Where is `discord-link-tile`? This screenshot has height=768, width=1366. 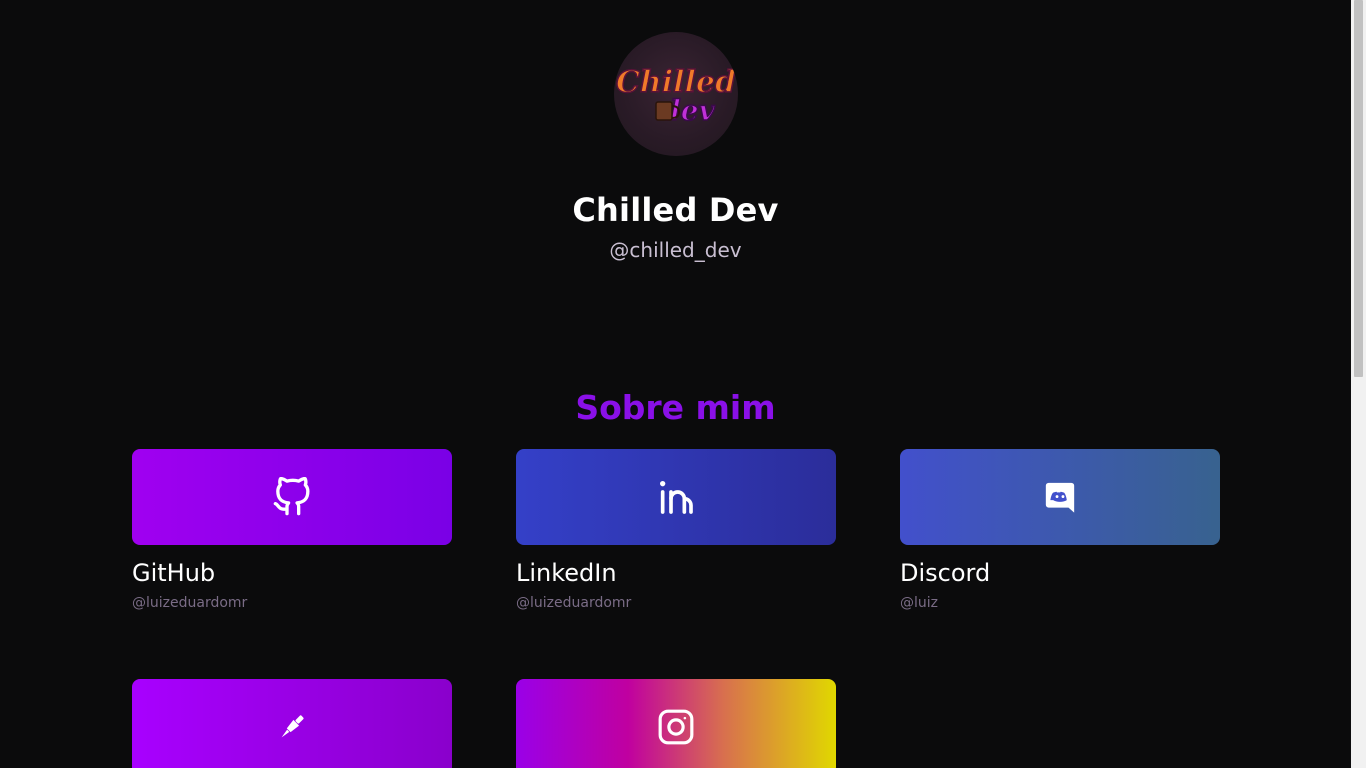
discord-link-tile is located at coordinates (1060, 497).